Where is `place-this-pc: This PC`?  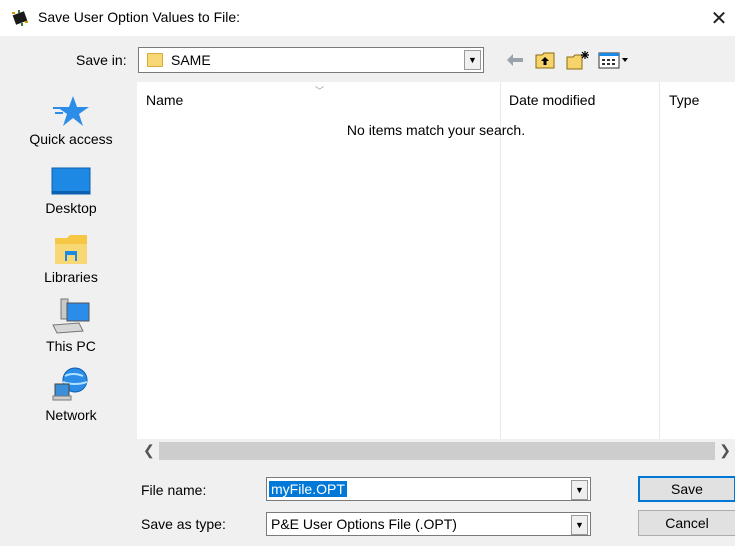
place-this-pc: This PC is located at coordinates (71, 322).